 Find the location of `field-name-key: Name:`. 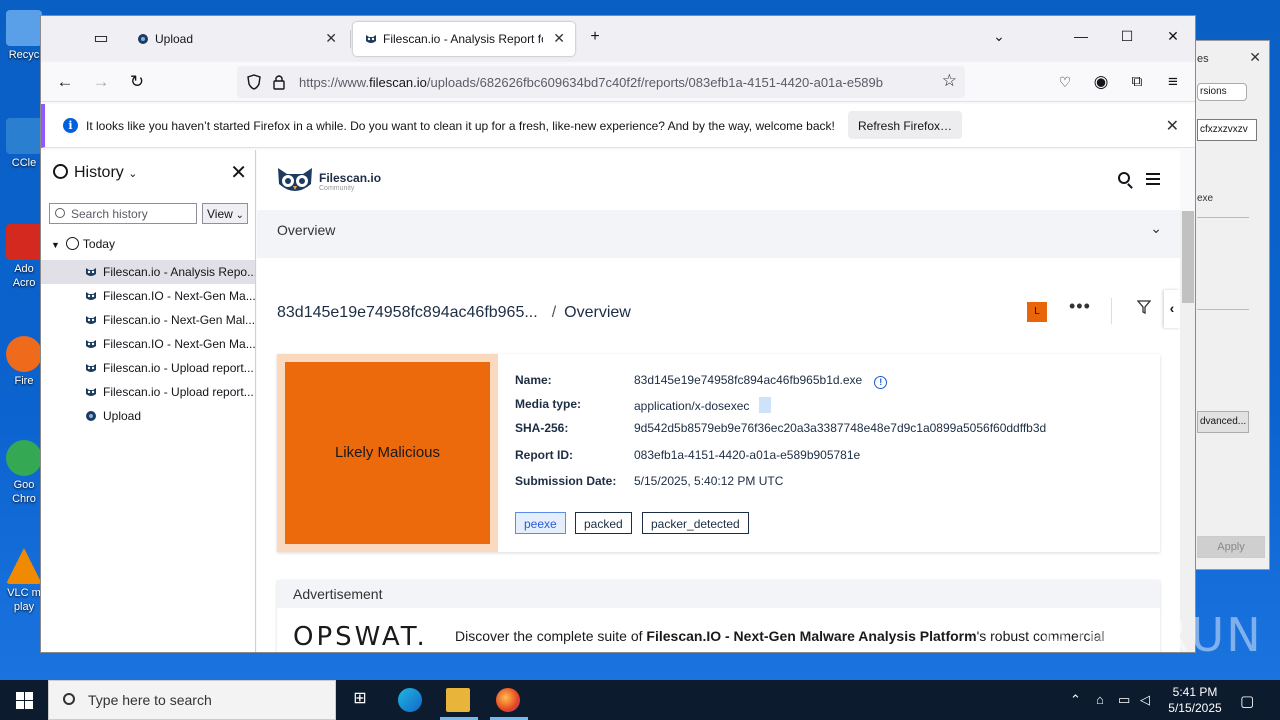

field-name-key: Name: is located at coordinates (533, 380).